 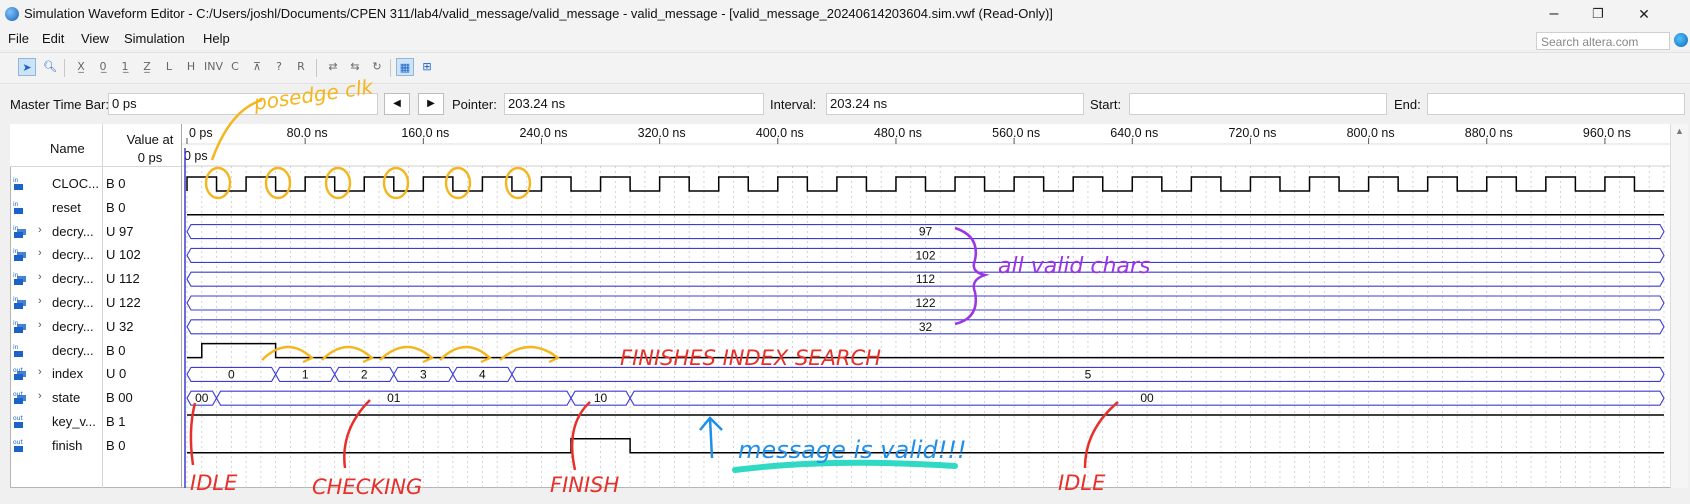 I want to click on cursor-label: 0 ps, so click(x=196, y=156).